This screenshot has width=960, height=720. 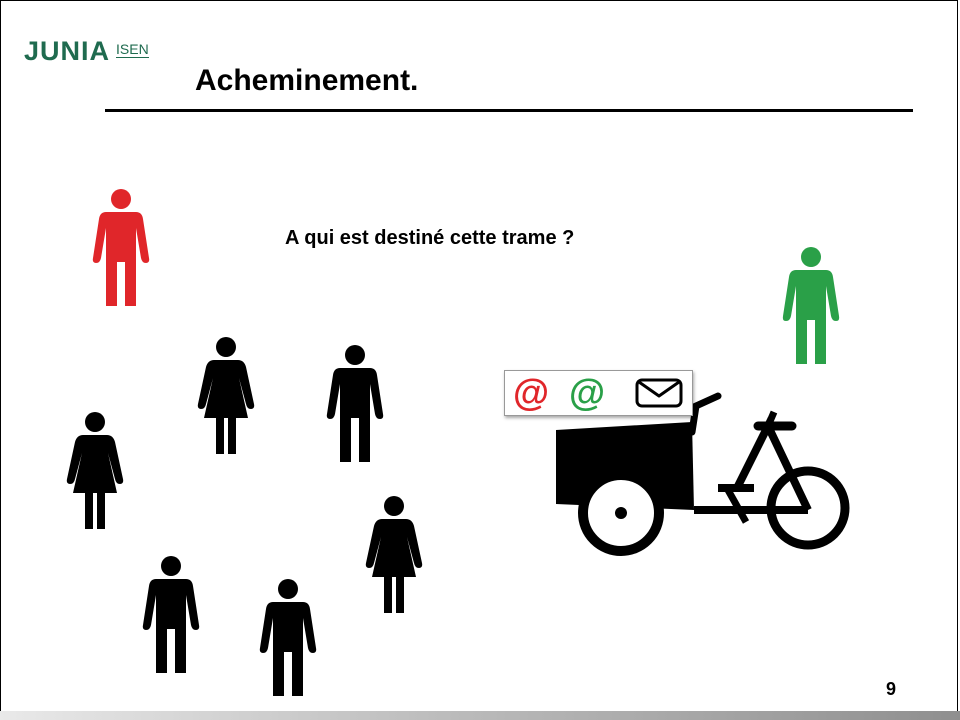 I want to click on destination-address-at: @, so click(x=587, y=392).